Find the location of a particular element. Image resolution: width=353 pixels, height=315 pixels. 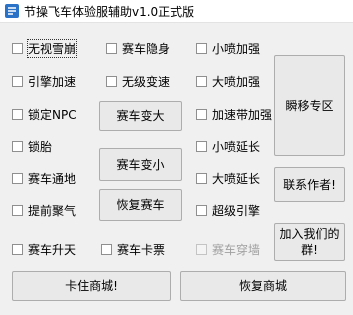

checkbox-car-card-ticket: 赛车卡票 is located at coordinates (133, 249).